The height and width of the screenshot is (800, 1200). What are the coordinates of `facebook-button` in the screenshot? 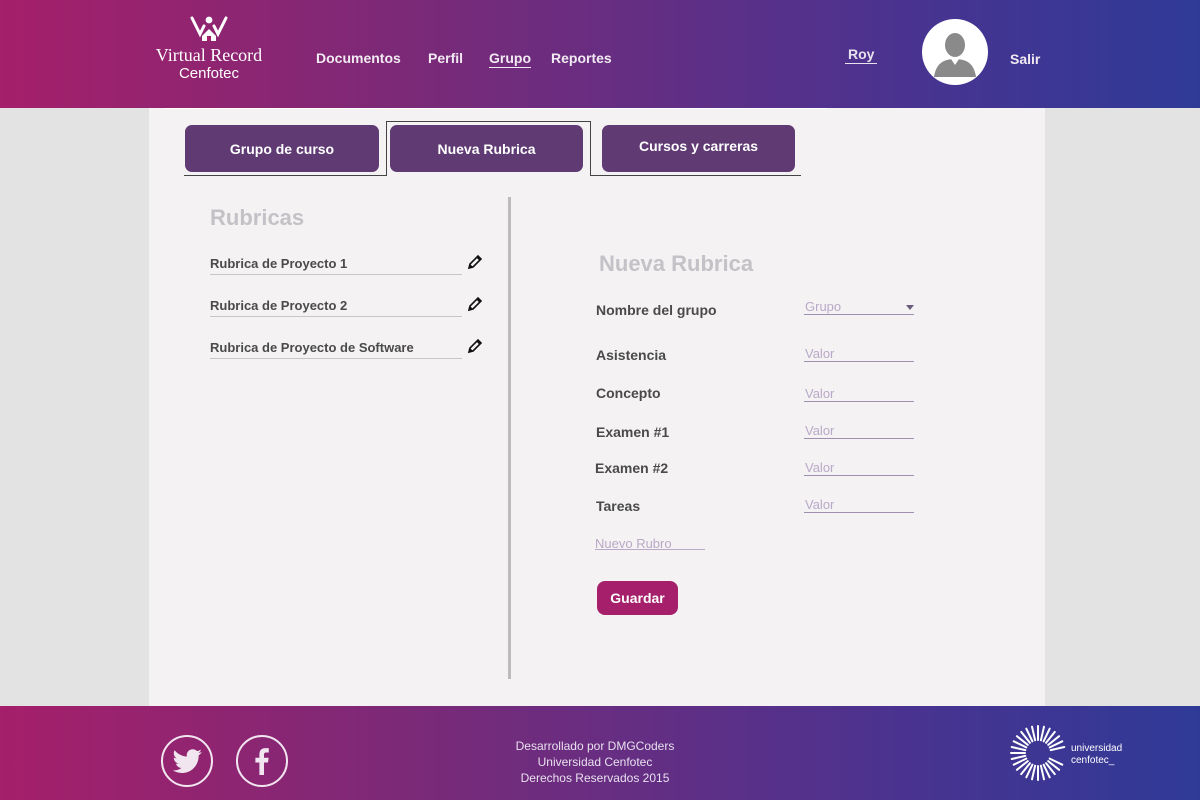 It's located at (262, 761).